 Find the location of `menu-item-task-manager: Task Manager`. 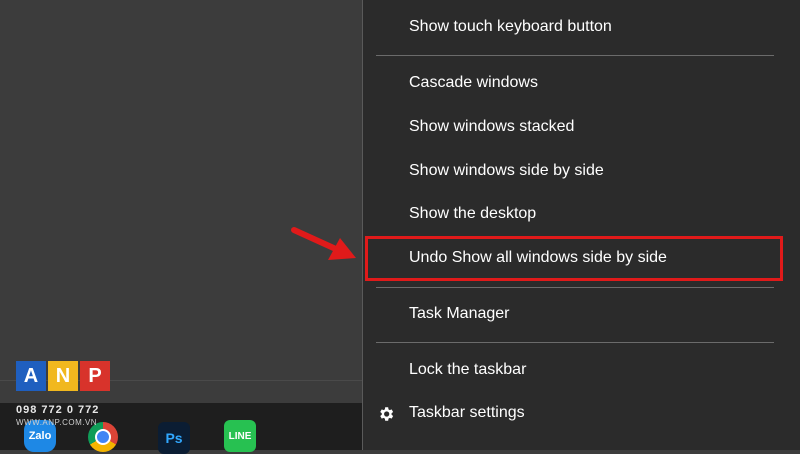

menu-item-task-manager: Task Manager is located at coordinates (581, 314).